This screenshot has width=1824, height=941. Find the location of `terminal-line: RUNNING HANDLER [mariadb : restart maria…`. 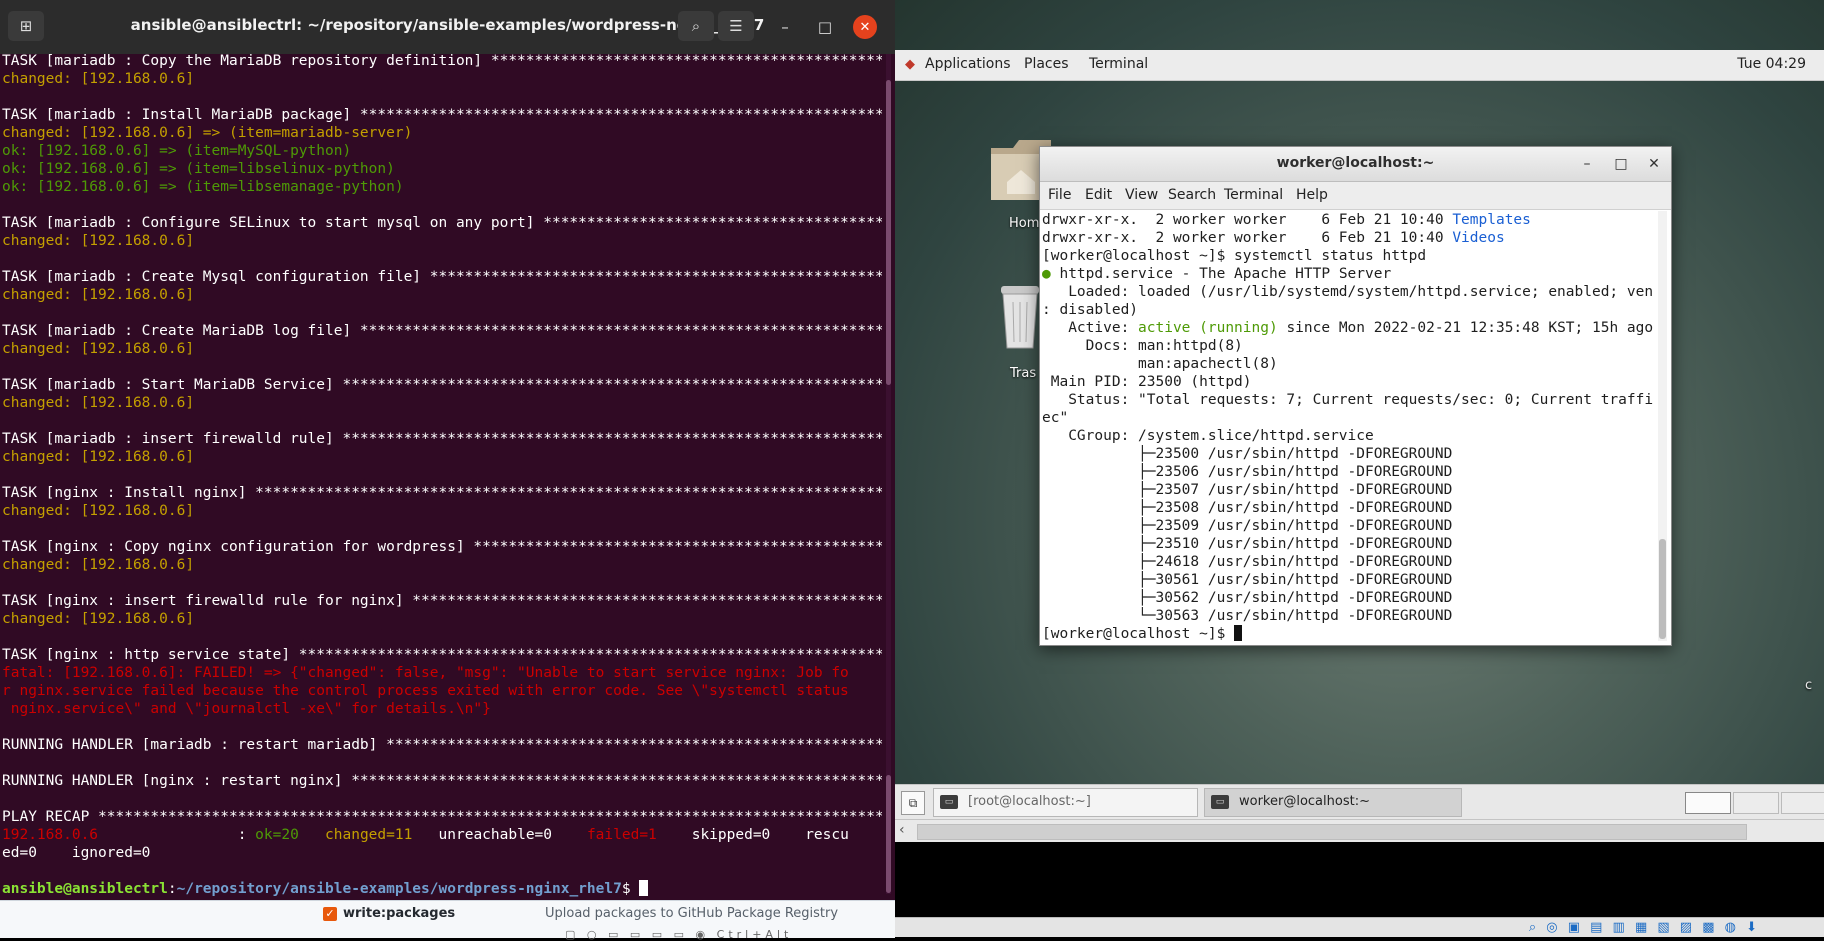

terminal-line: RUNNING HANDLER [mariadb : restart maria… is located at coordinates (442, 745).